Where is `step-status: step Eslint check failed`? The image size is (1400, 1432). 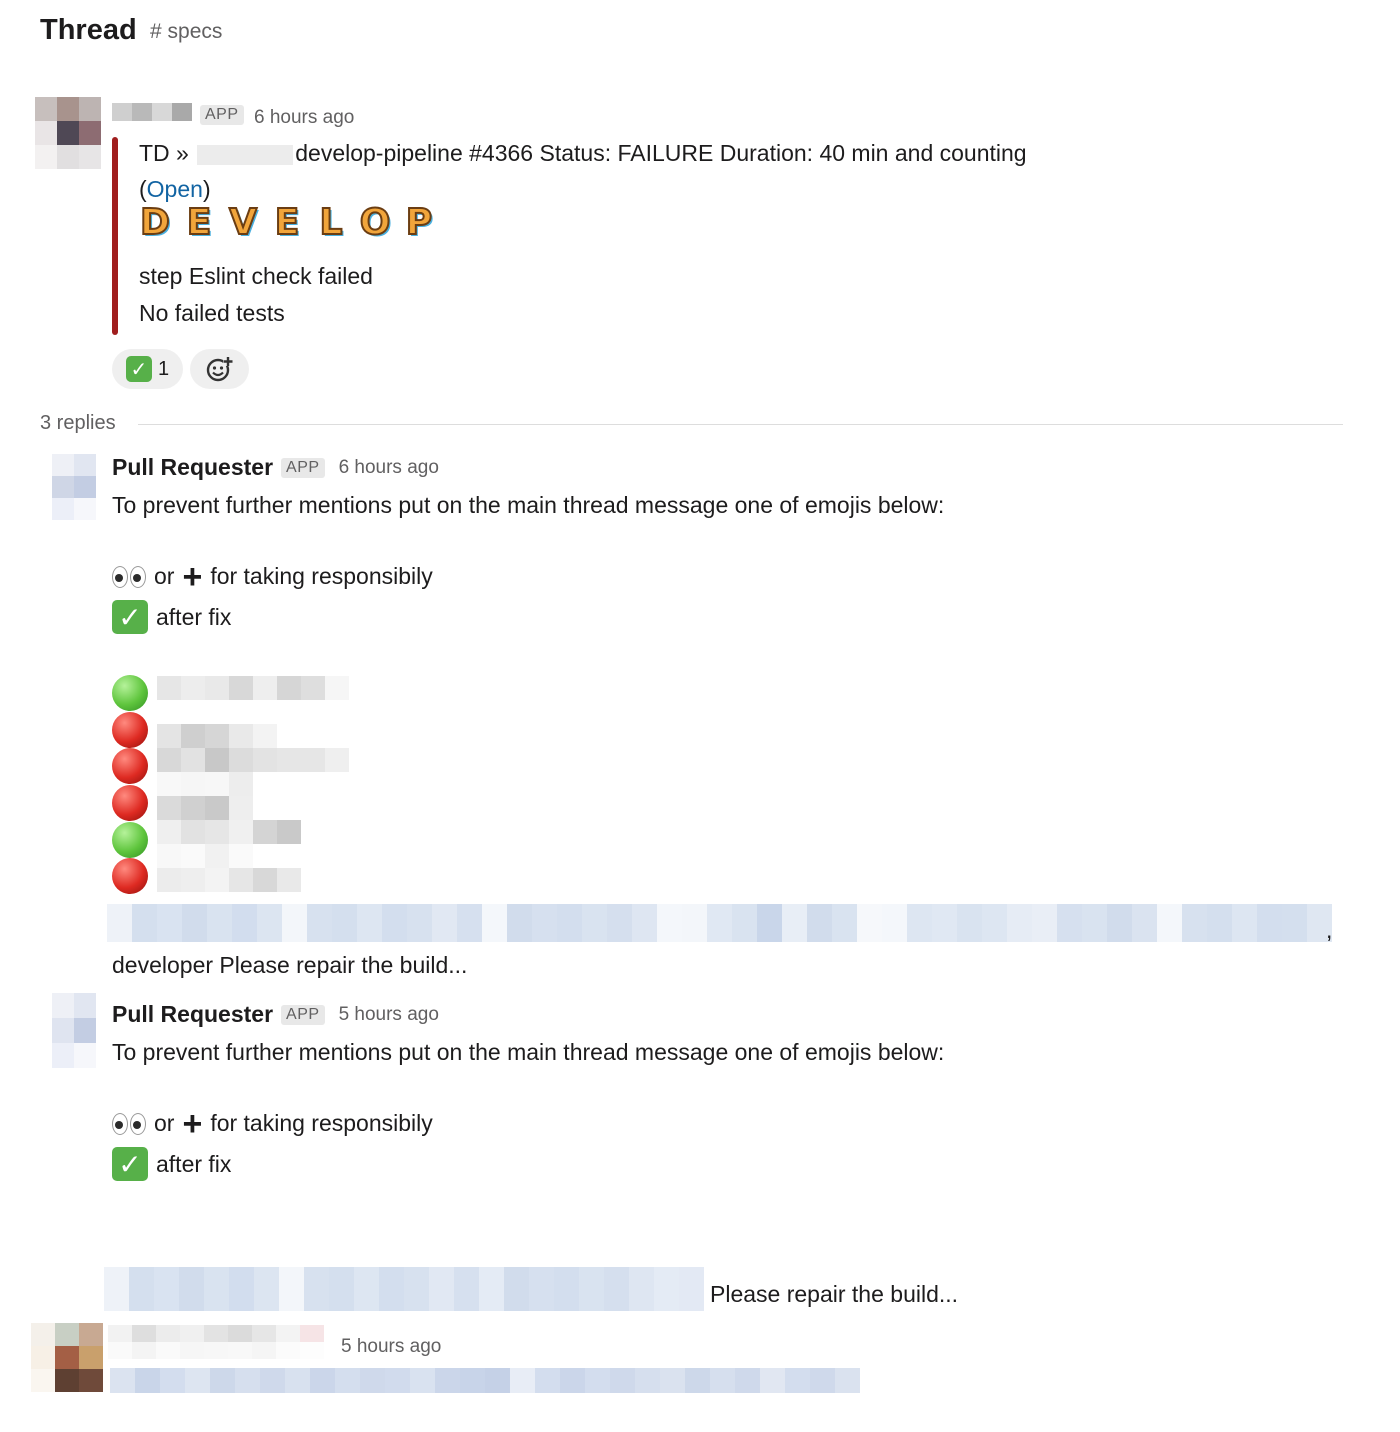
step-status: step Eslint check failed is located at coordinates (256, 276).